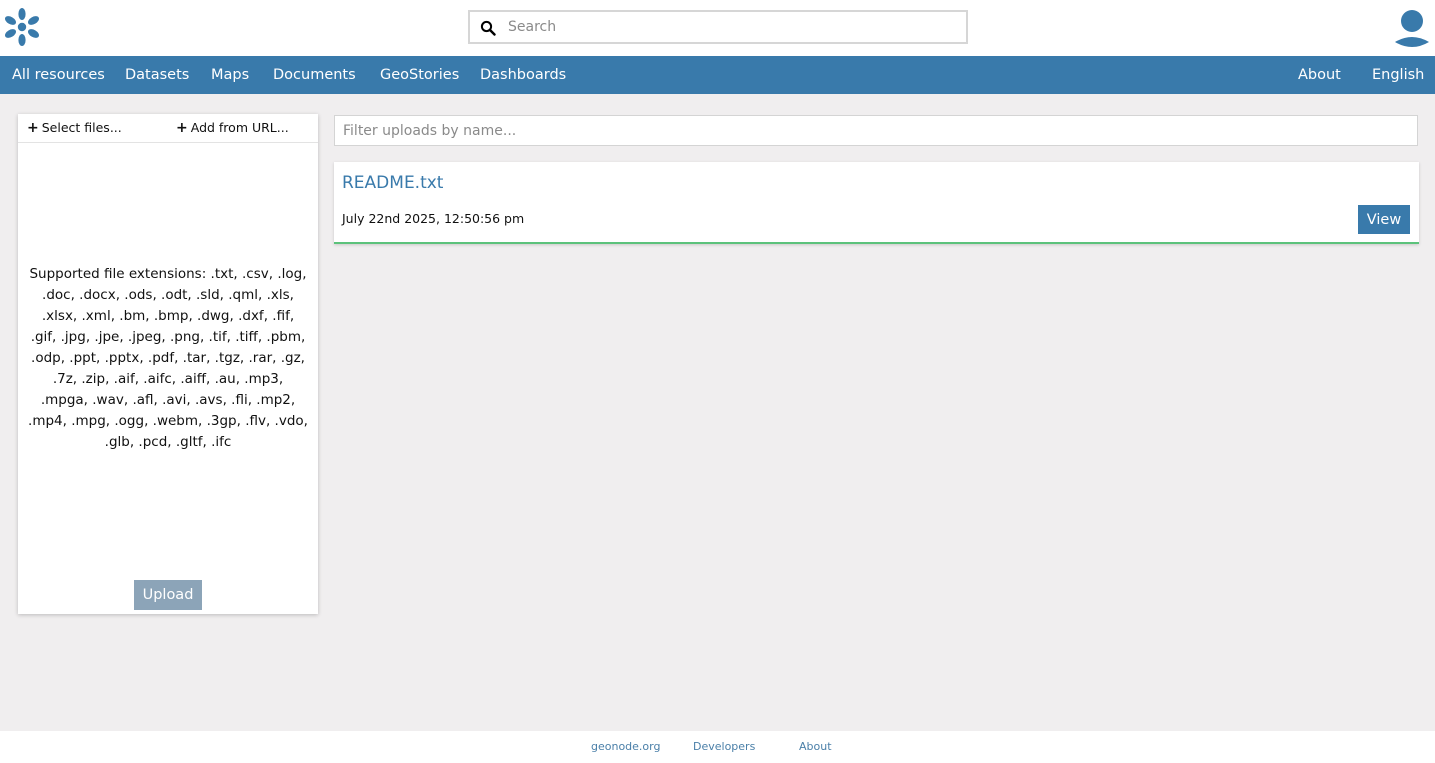  Describe the element at coordinates (157, 75) in the screenshot. I see `nav-datasets: Datasets` at that location.